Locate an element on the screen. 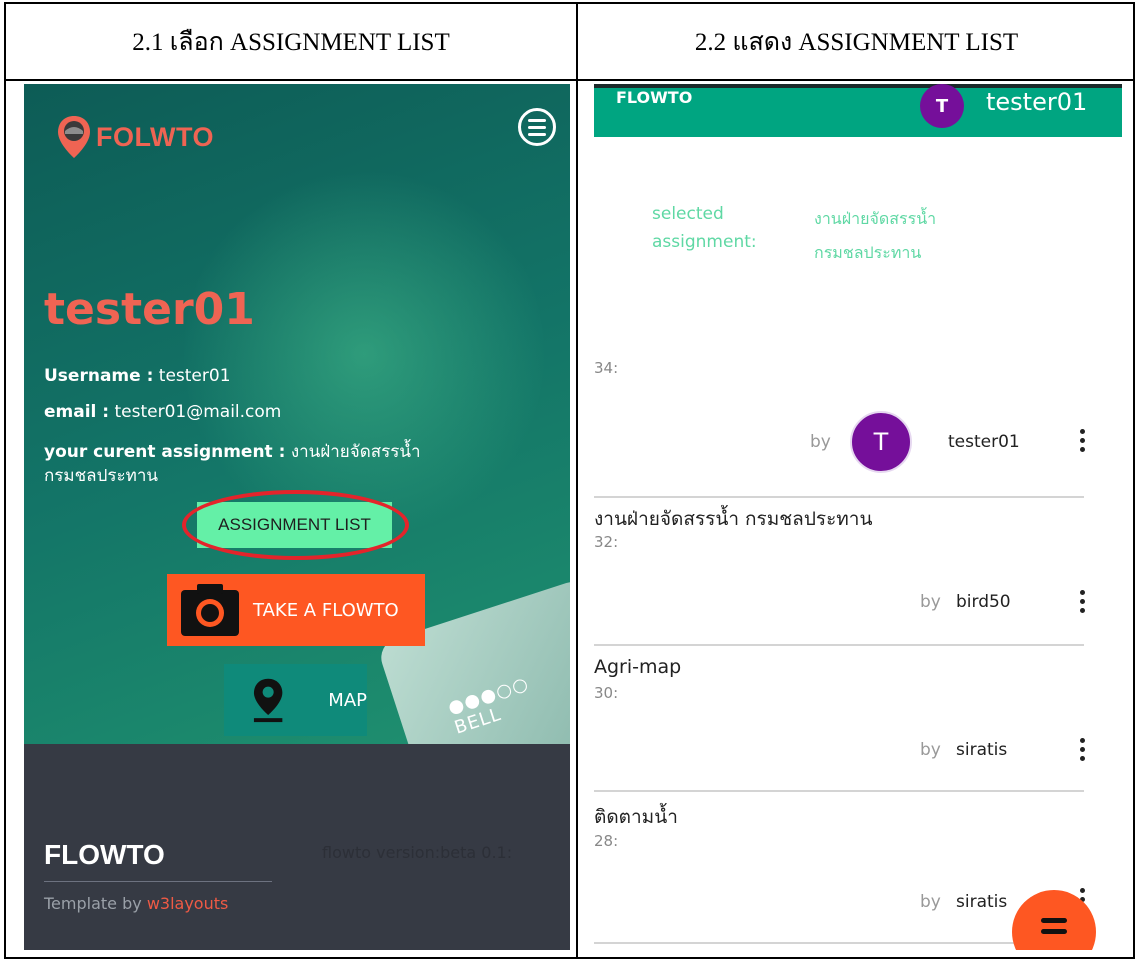 The image size is (1138, 961). map-label: MAP is located at coordinates (347, 700).